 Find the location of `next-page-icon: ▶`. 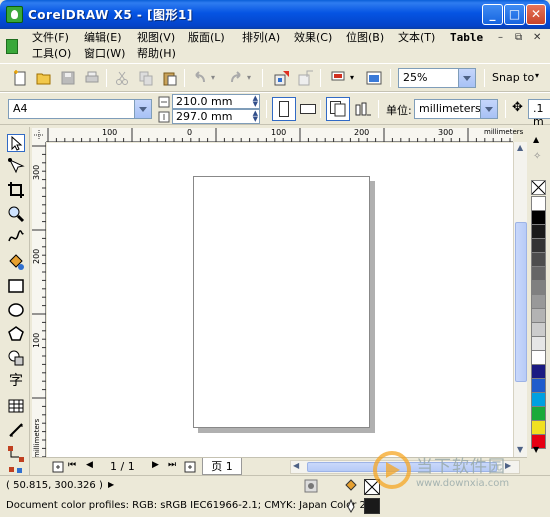

next-page-icon: ▶ is located at coordinates (155, 465).